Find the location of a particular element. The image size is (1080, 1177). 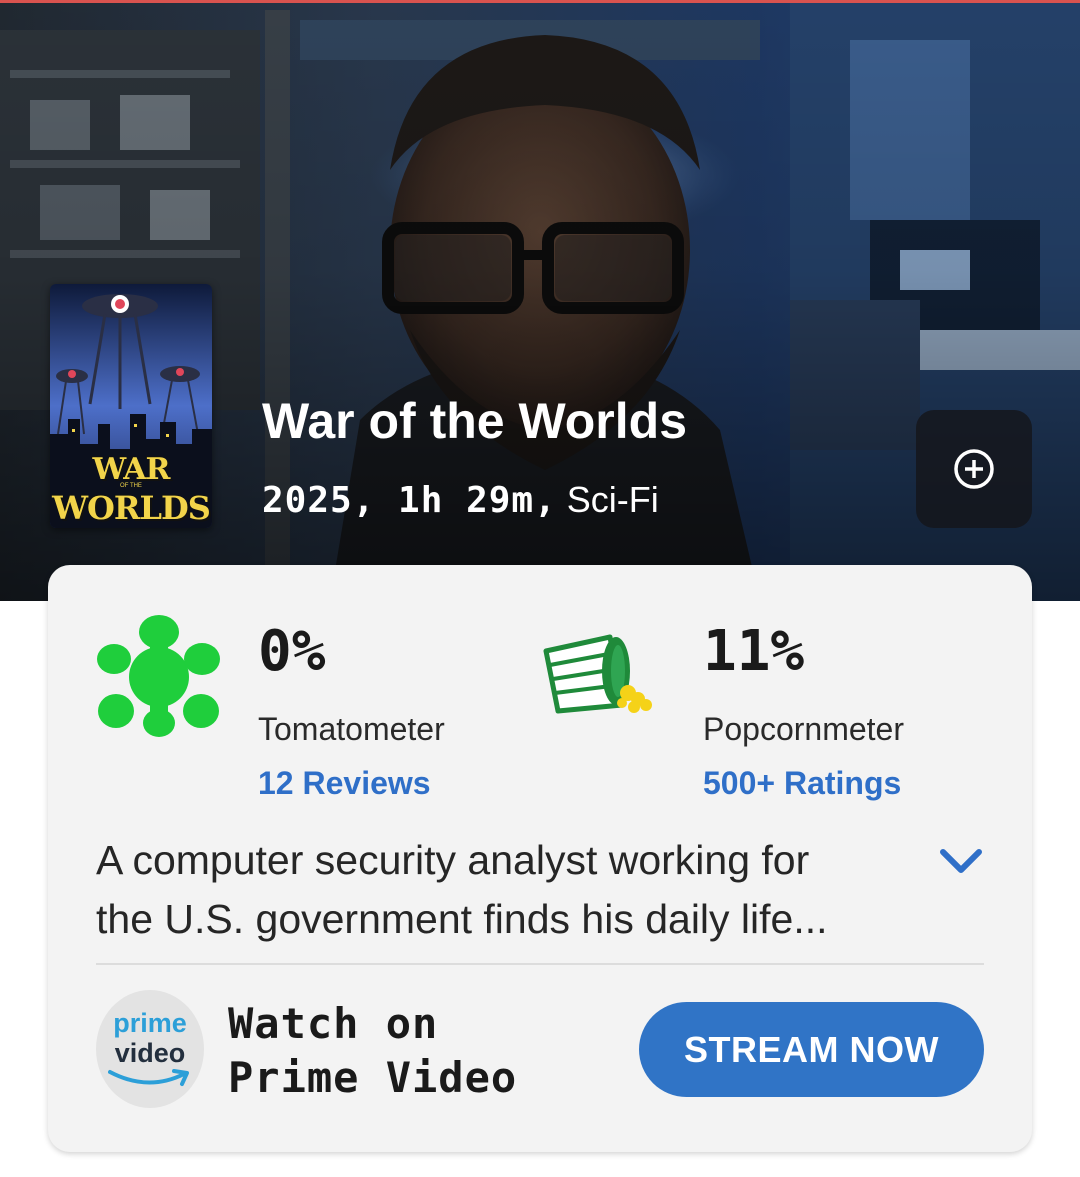

movie-title: War of the Worlds is located at coordinates (474, 421).